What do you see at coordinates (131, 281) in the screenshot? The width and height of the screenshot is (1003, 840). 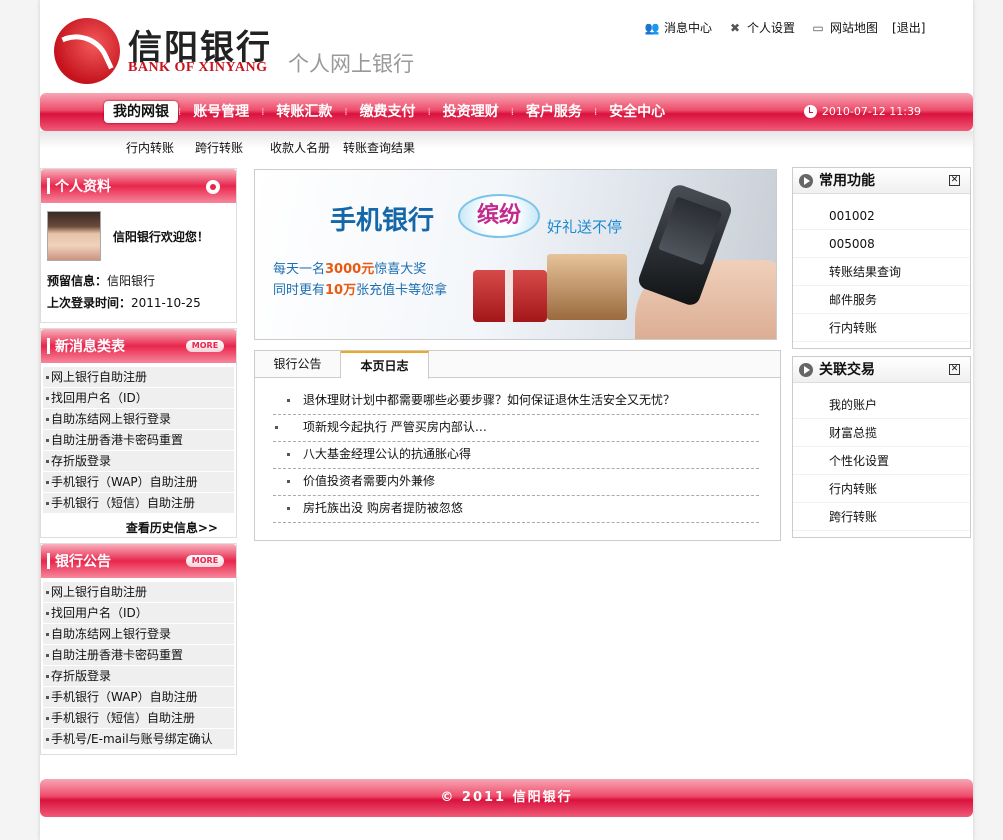 I see `reserved-info-value: 信阳银行` at bounding box center [131, 281].